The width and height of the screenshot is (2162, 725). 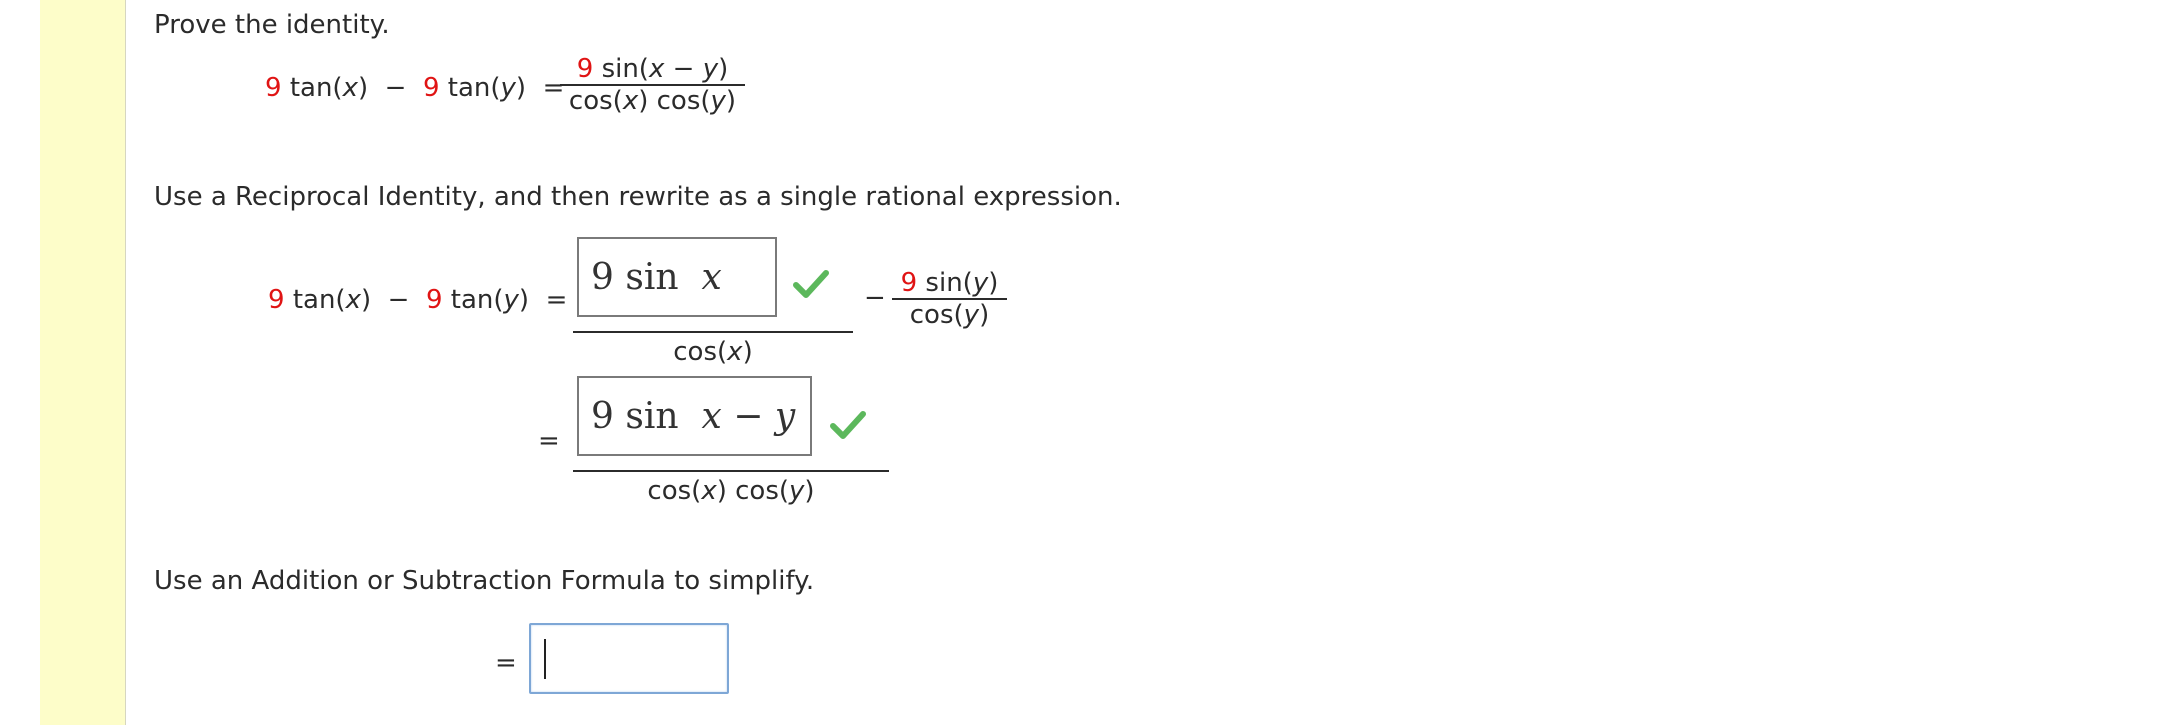 I want to click on step1-lhs: 9 tan(x) − 9 tan(y) =, so click(x=418, y=300).